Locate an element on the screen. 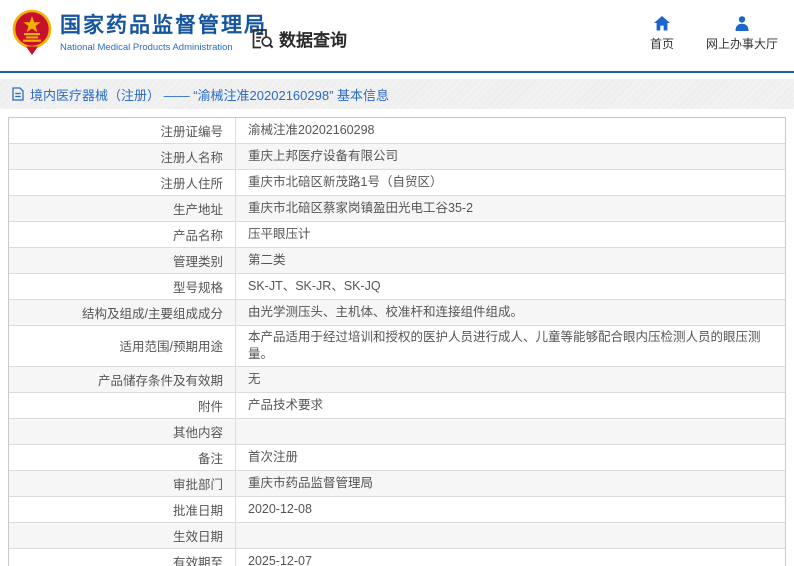 The width and height of the screenshot is (794, 566). row-value: 渝械注准20202160298 is located at coordinates (311, 130).